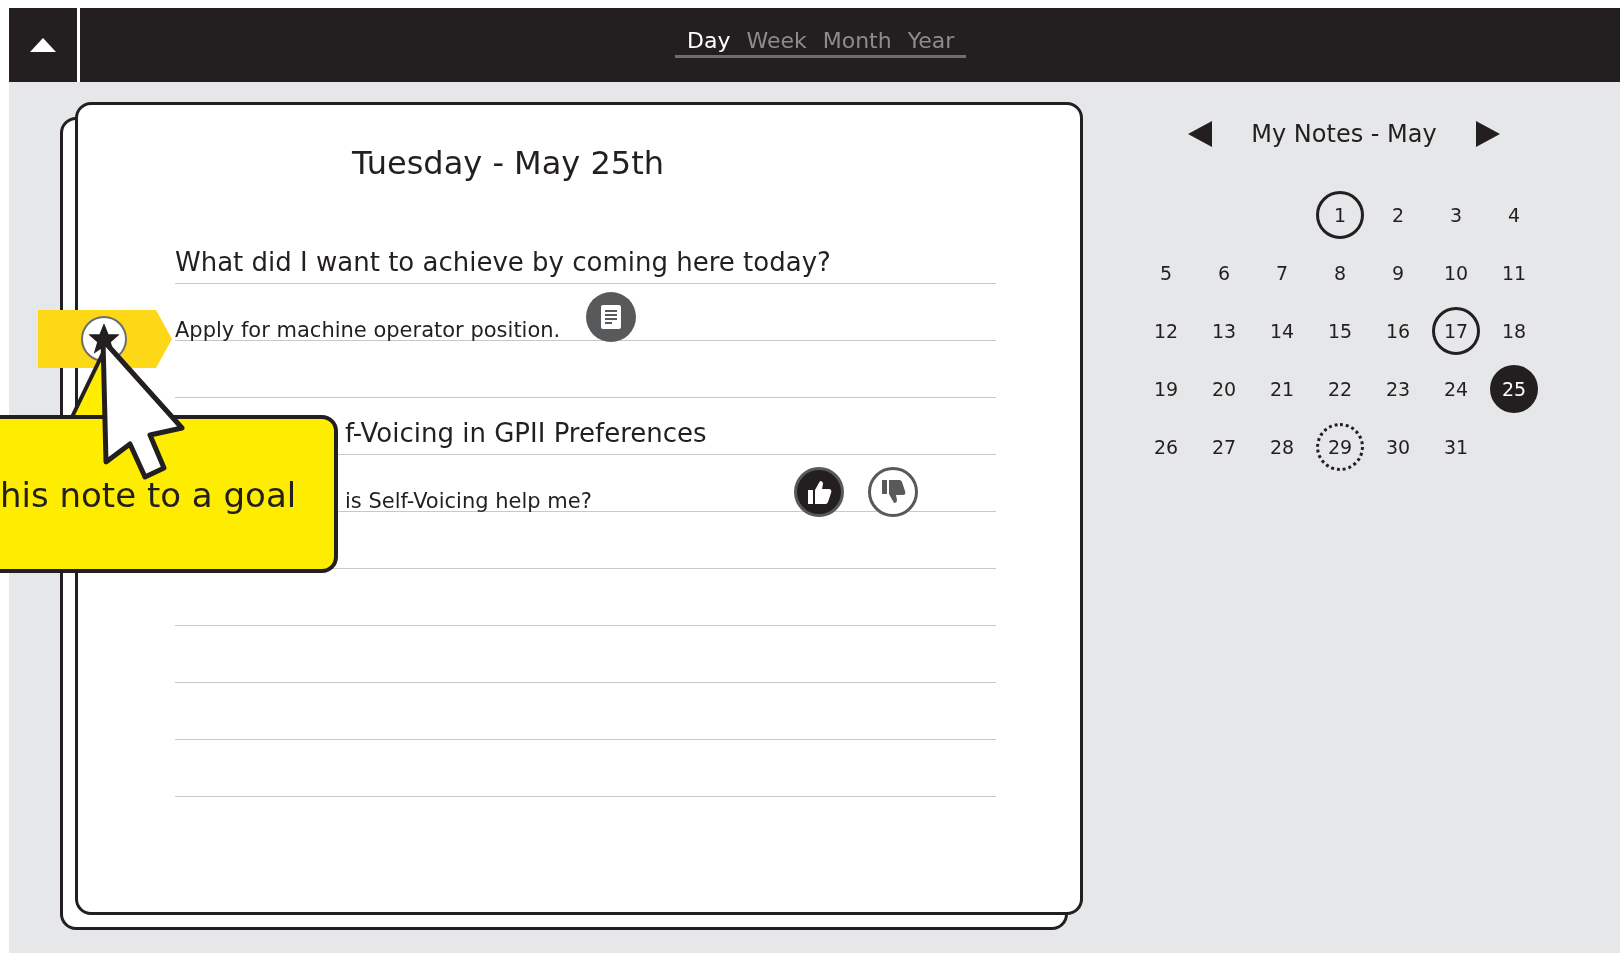 Image resolution: width=1620 pixels, height=953 pixels. I want to click on view-tab: Year, so click(931, 40).